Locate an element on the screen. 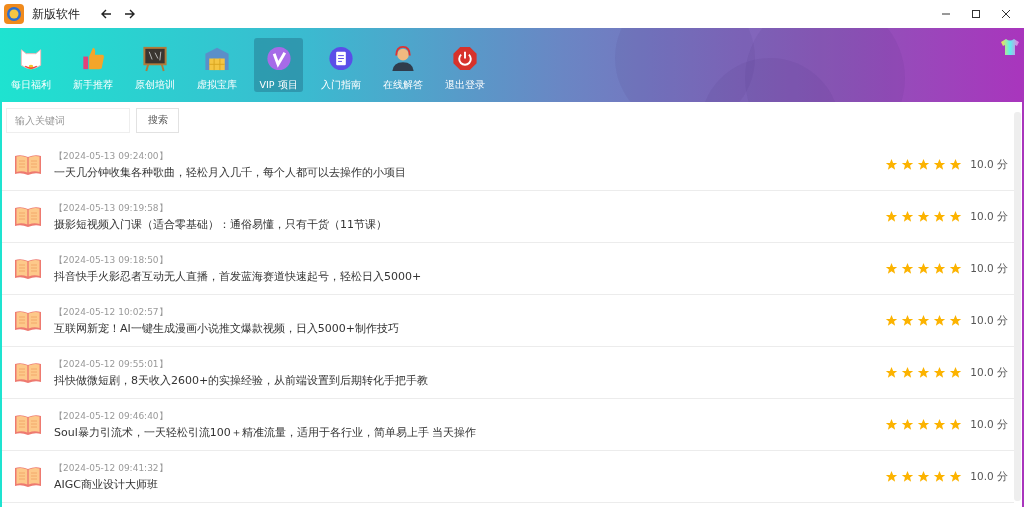  scrollbar is located at coordinates (1017, 306).